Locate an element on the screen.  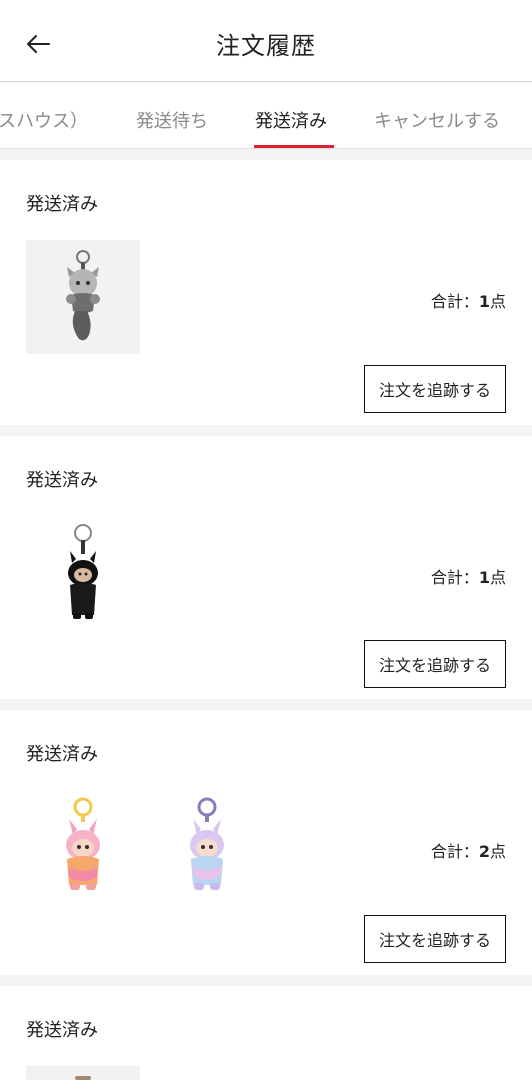
order-status-tabs: スハウス） 発送待ち 発送済み キャンセルする is located at coordinates (266, 116).